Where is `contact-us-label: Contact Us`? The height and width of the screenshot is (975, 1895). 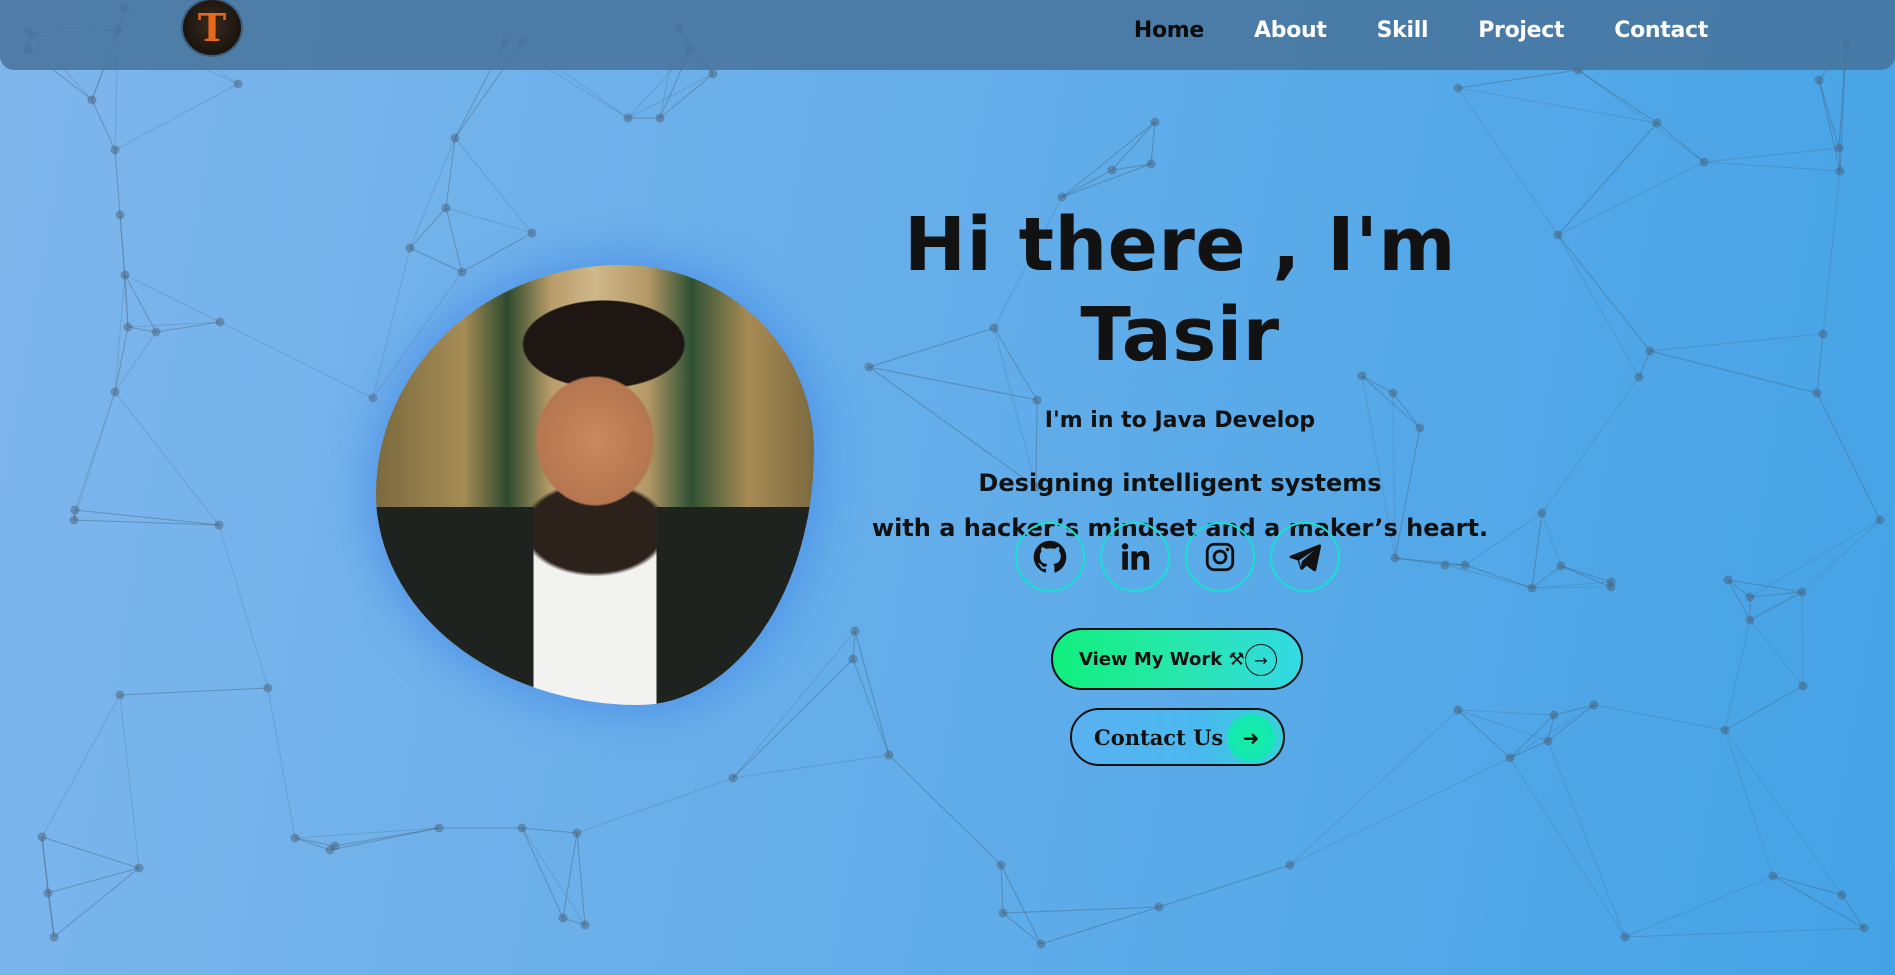 contact-us-label: Contact Us is located at coordinates (1159, 737).